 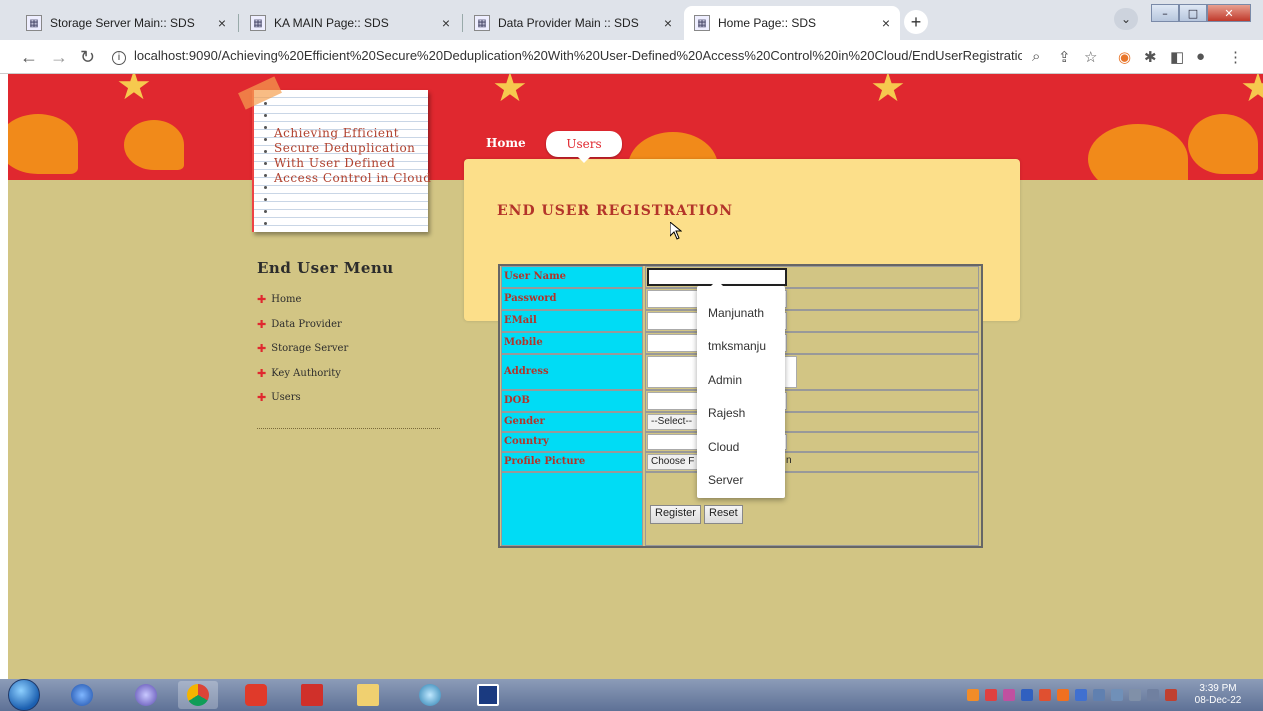 What do you see at coordinates (286, 299) in the screenshot?
I see `menu-item-label: Home` at bounding box center [286, 299].